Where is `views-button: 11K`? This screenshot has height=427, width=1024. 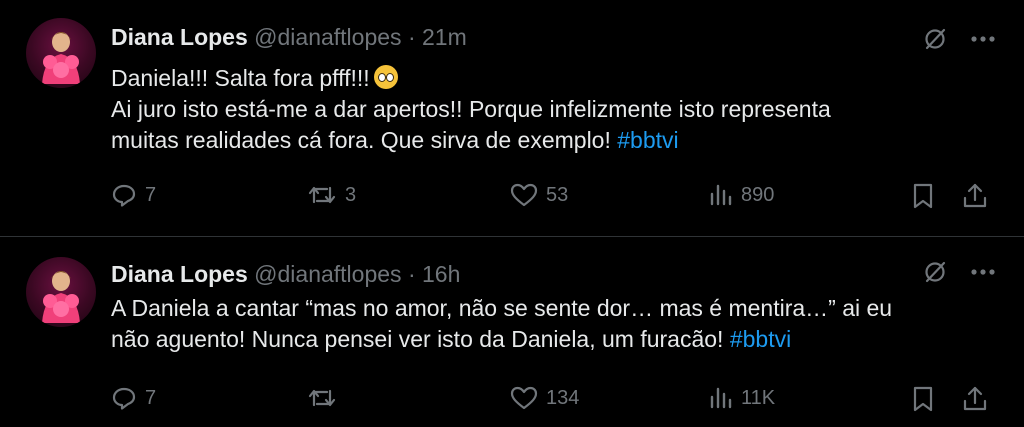
views-button: 11K is located at coordinates (742, 398).